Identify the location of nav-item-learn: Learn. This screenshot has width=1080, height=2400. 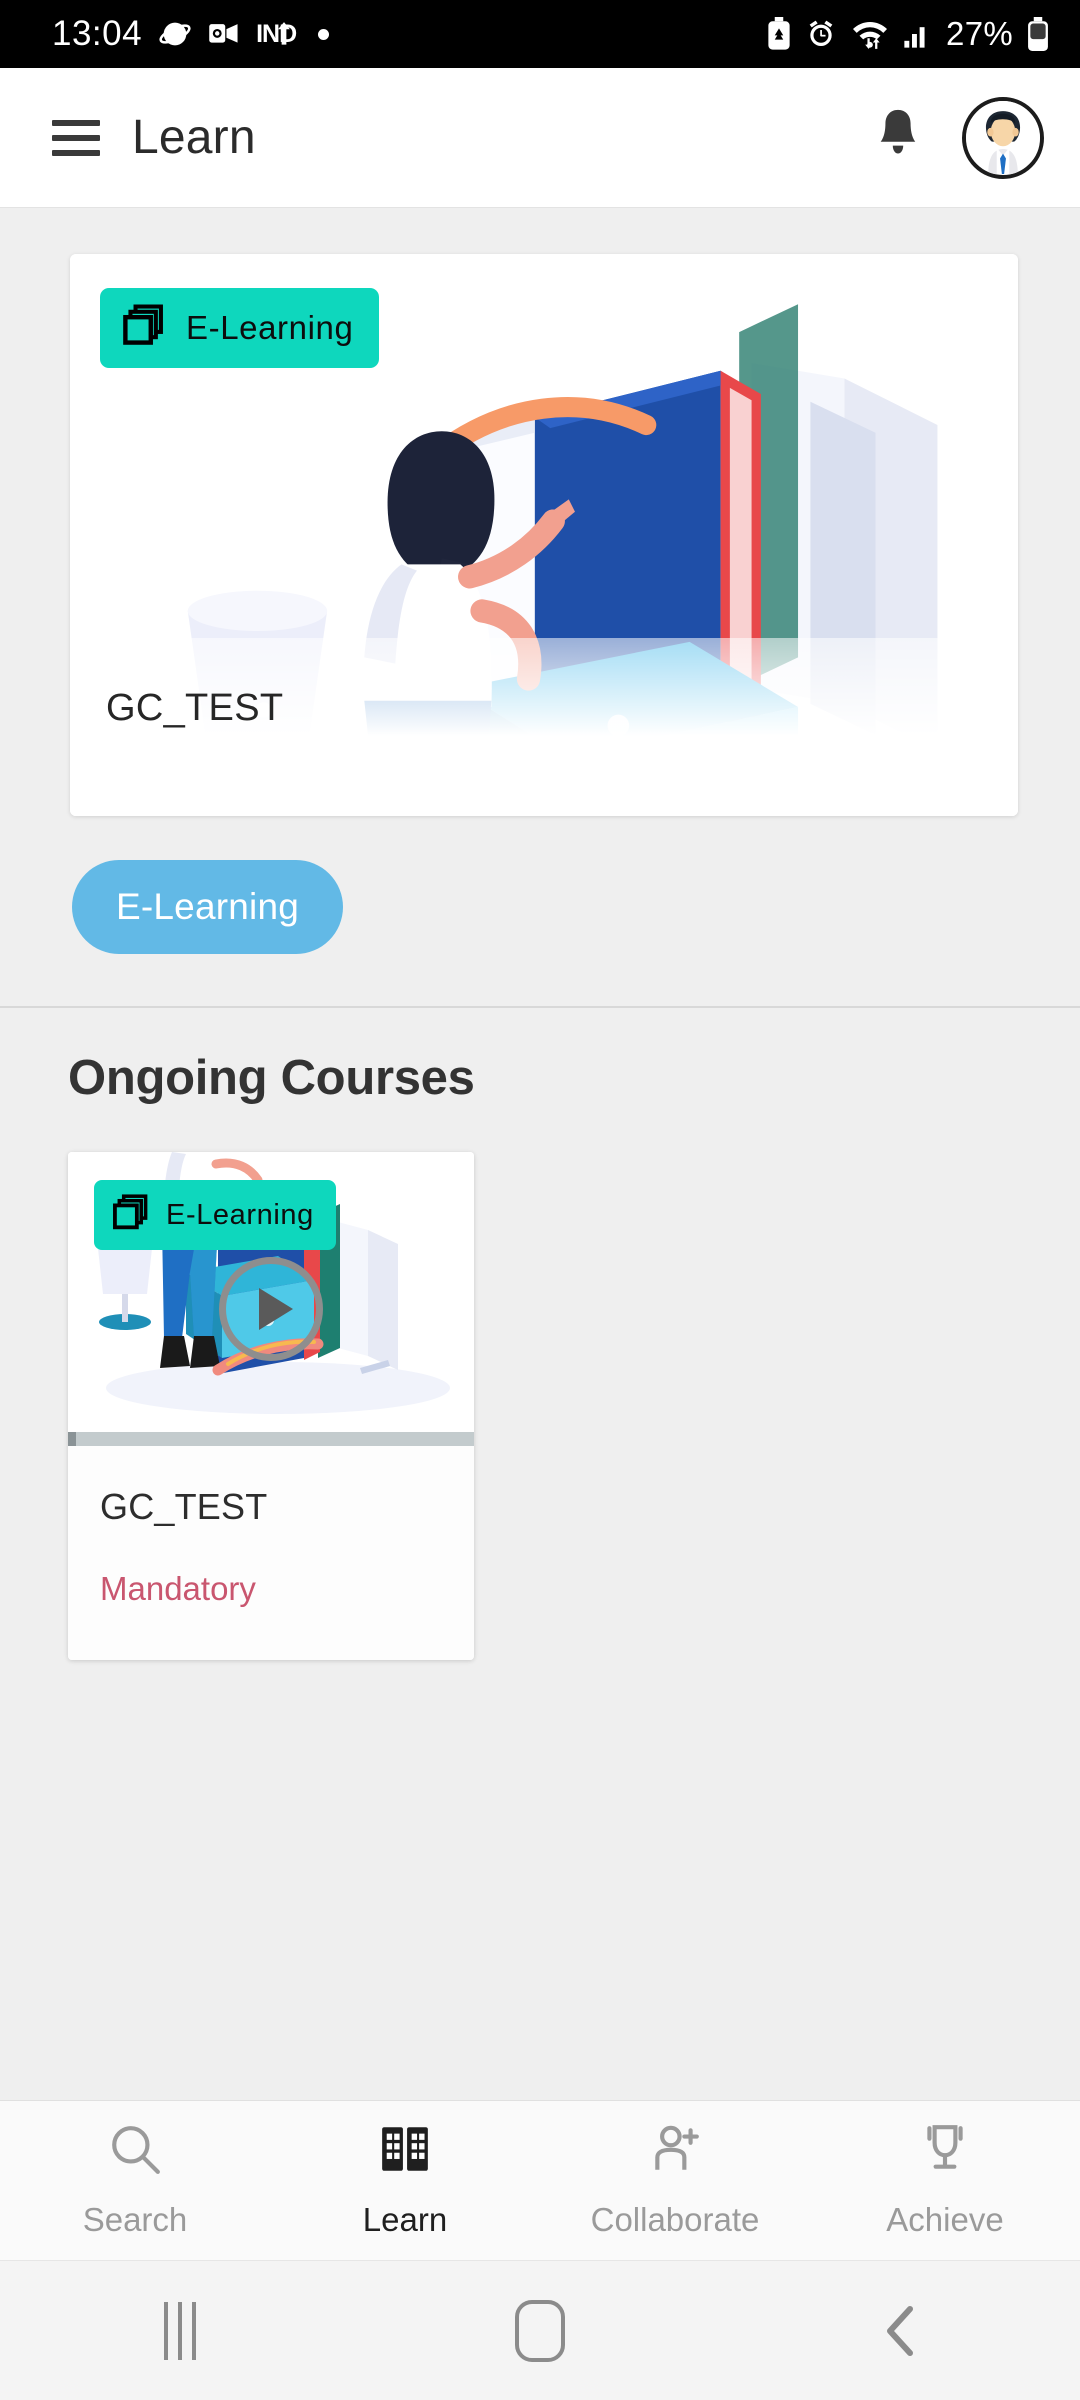
(405, 2180).